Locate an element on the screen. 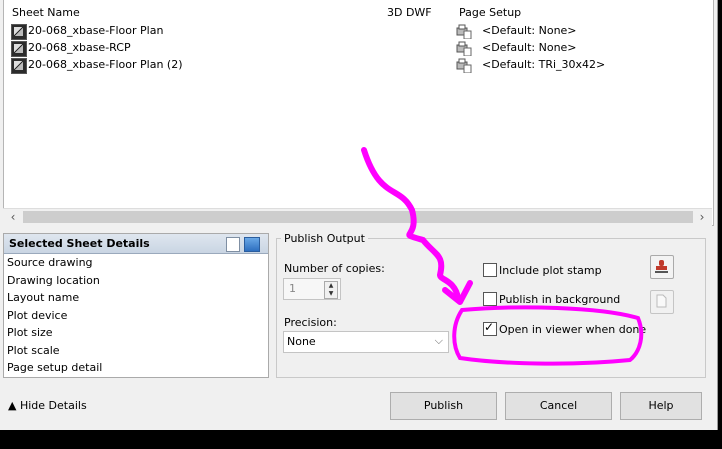 The width and height of the screenshot is (722, 449). include-plot-stamp-checkbox is located at coordinates (490, 270).